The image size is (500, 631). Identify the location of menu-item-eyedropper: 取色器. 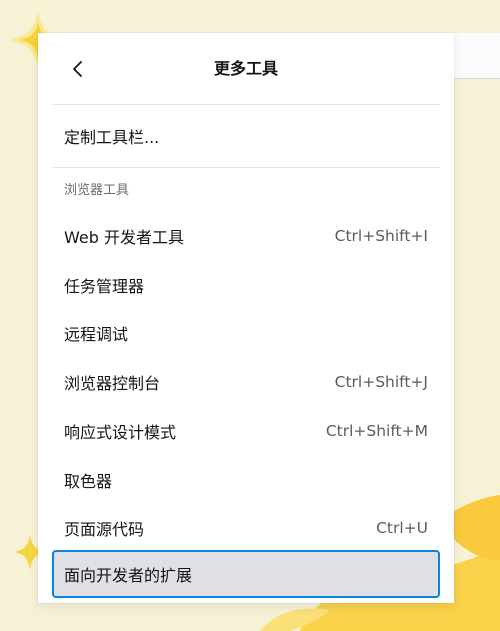
(246, 480).